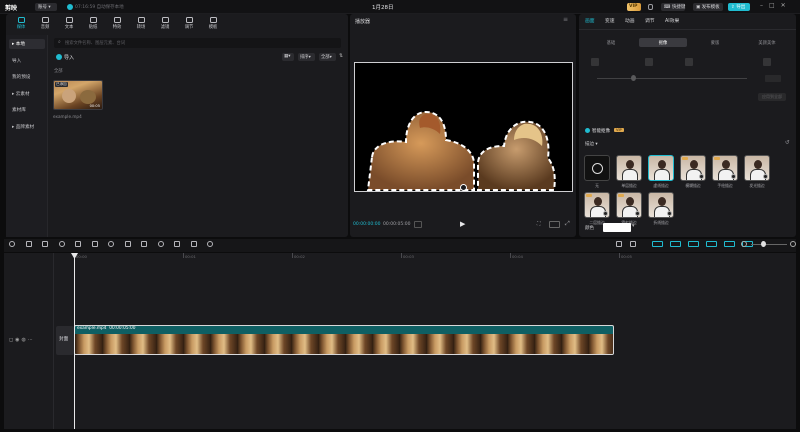 The image size is (800, 432). Describe the element at coordinates (726, 172) in the screenshot. I see `stroke-option-4: 手绘描边` at that location.